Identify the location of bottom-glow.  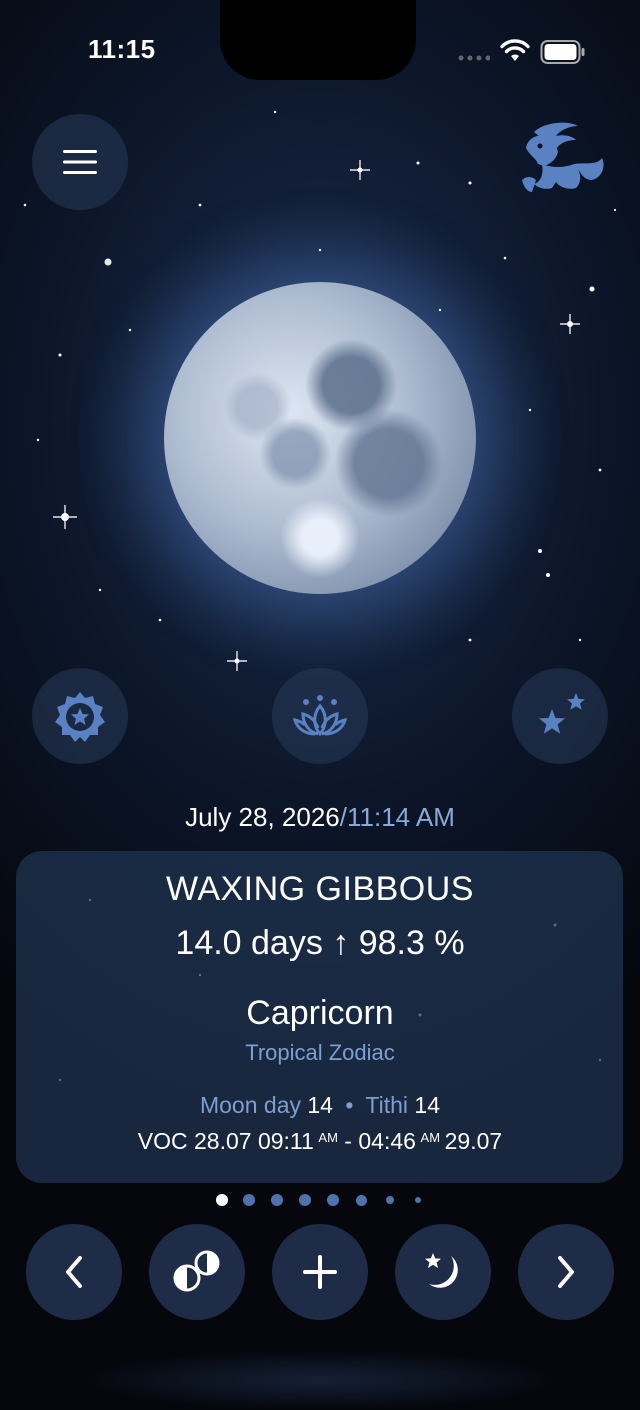
(320, 1380).